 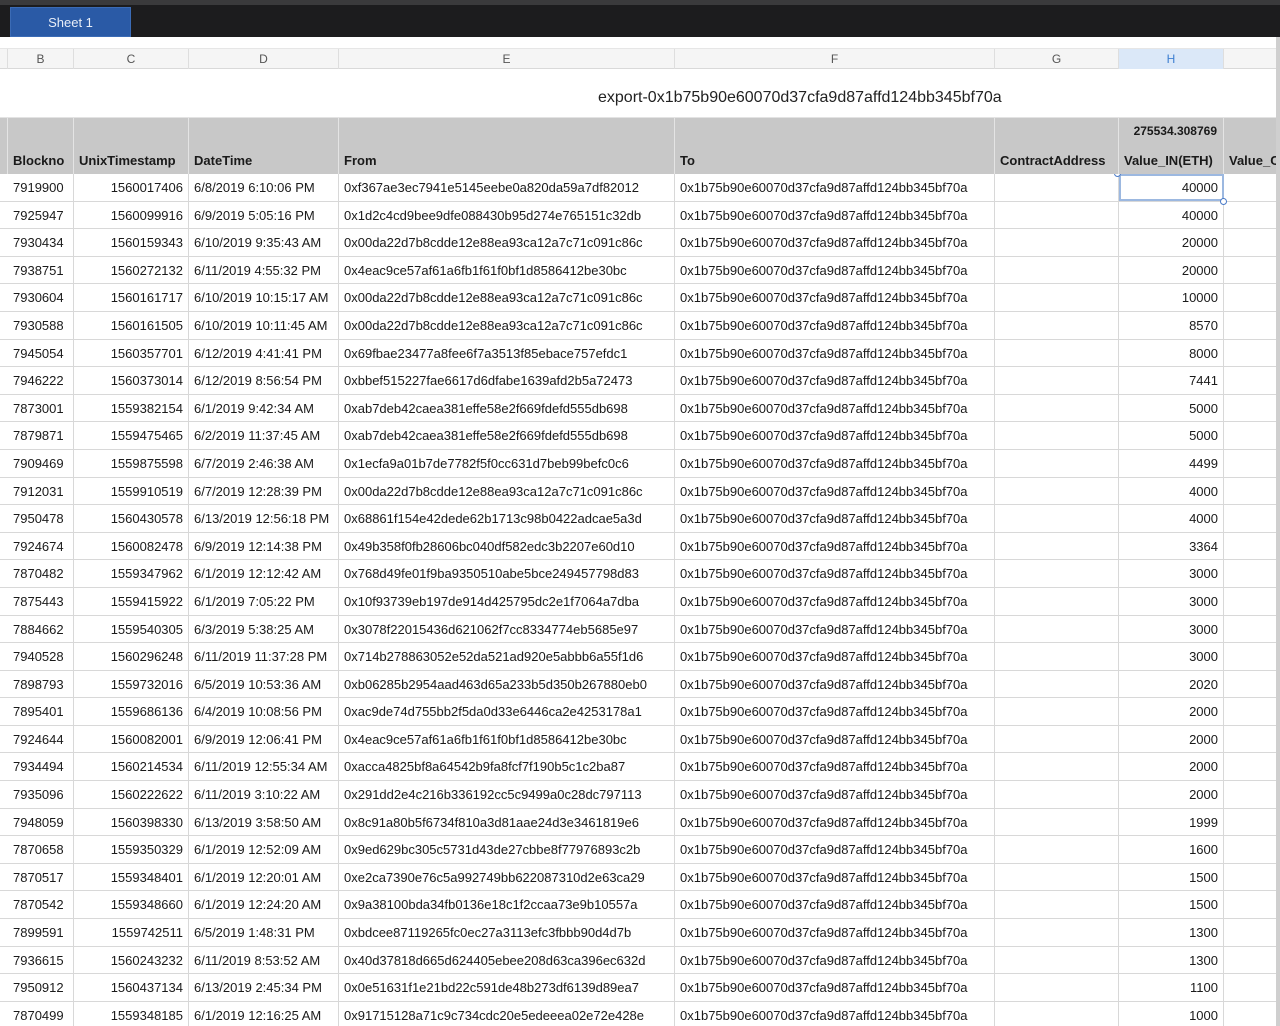 I want to click on cell-blockno: 7912031, so click(x=41, y=491).